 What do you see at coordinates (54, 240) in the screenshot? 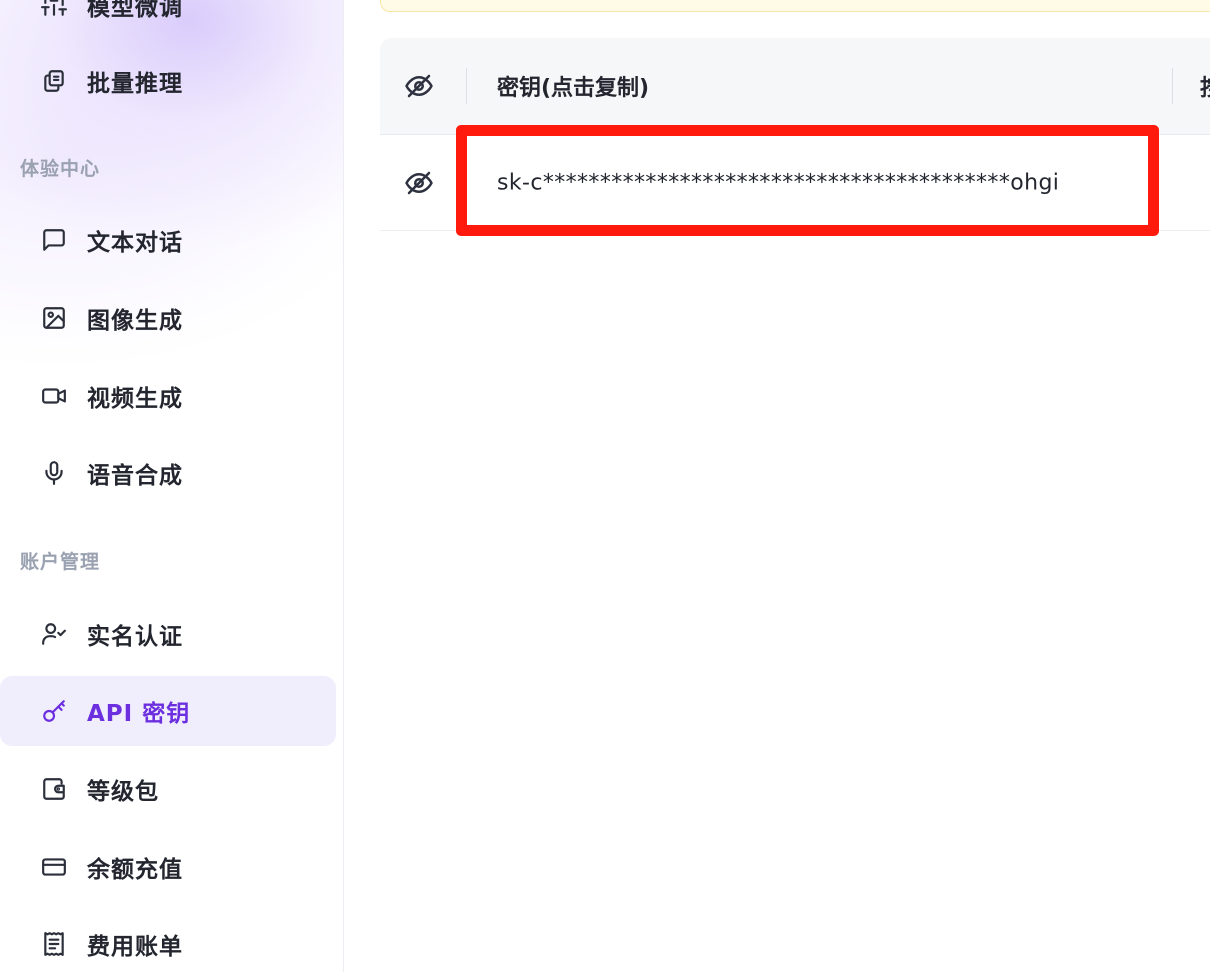
I see `message-square-icon` at bounding box center [54, 240].